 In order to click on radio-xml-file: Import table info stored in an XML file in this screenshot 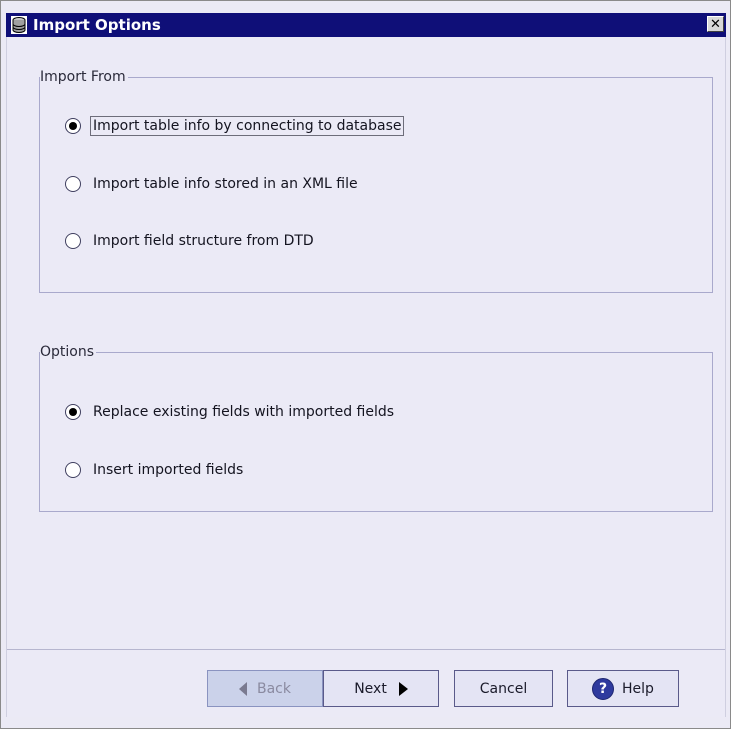, I will do `click(213, 184)`.